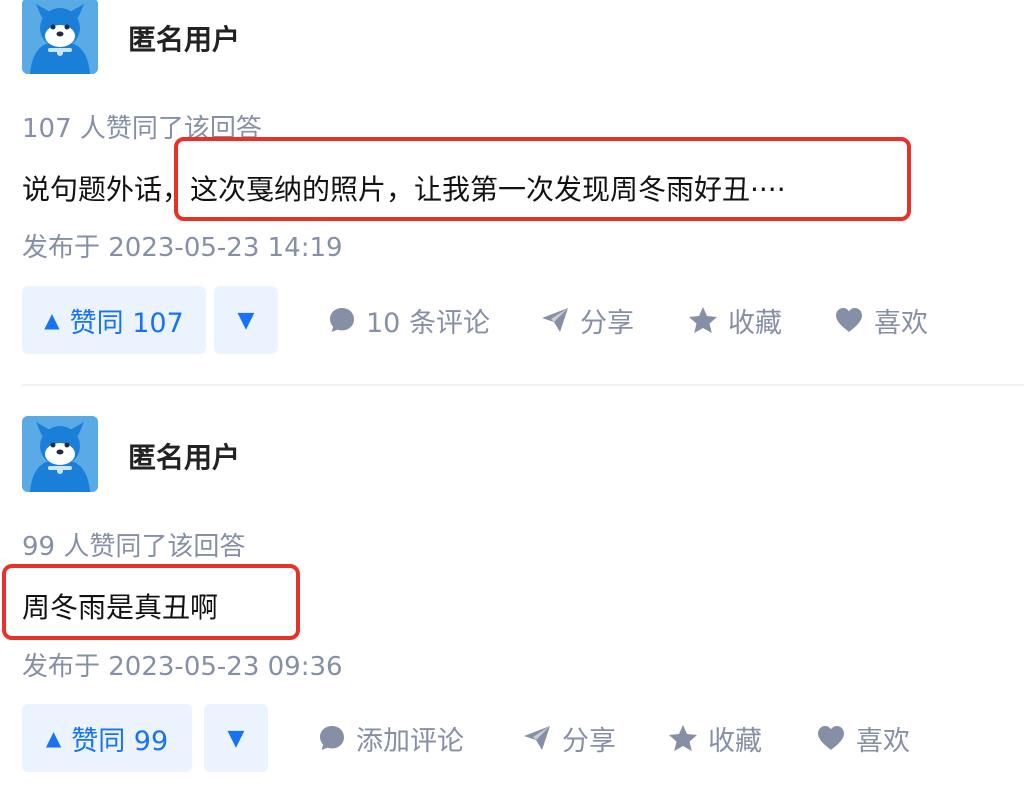  I want to click on comment-button: 添加评论, so click(391, 738).